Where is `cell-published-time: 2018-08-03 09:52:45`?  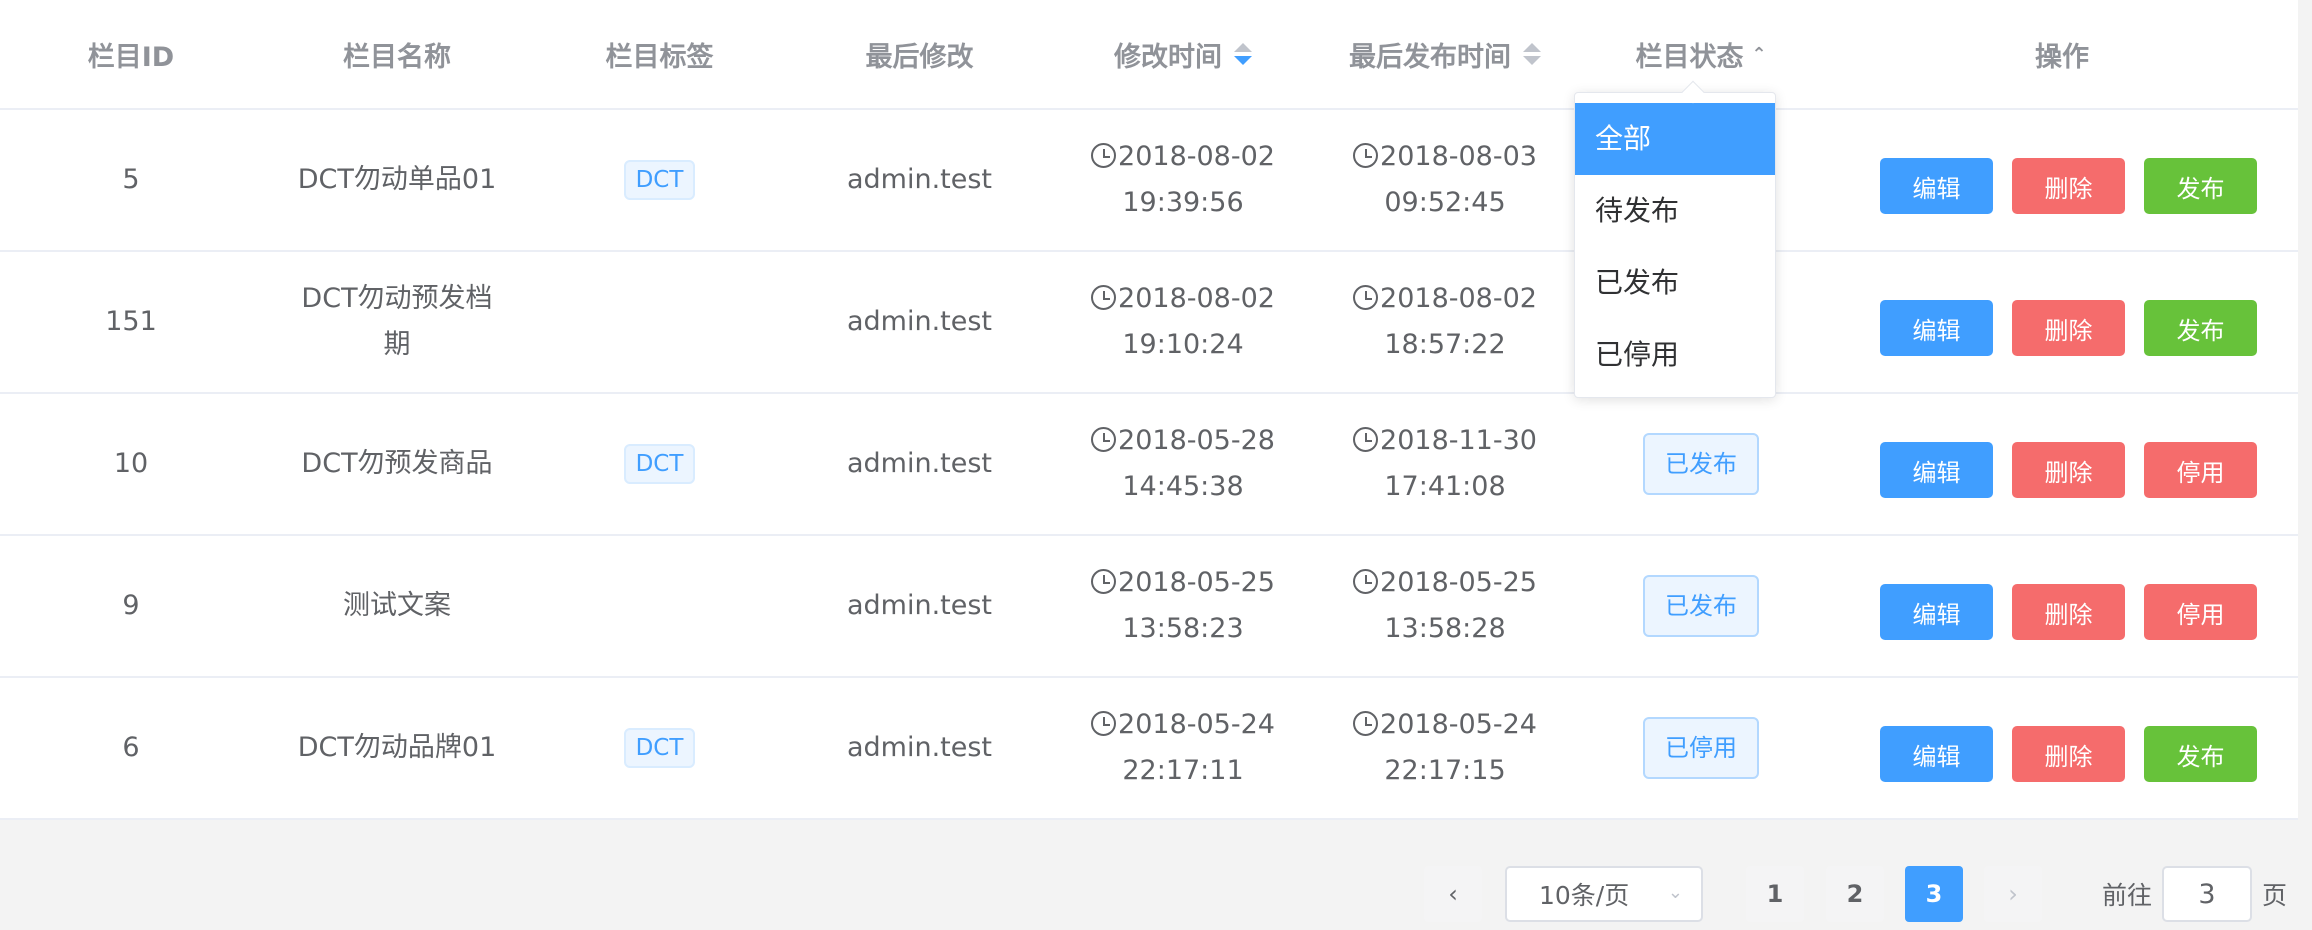
cell-published-time: 2018-08-03 09:52:45 is located at coordinates (1445, 180).